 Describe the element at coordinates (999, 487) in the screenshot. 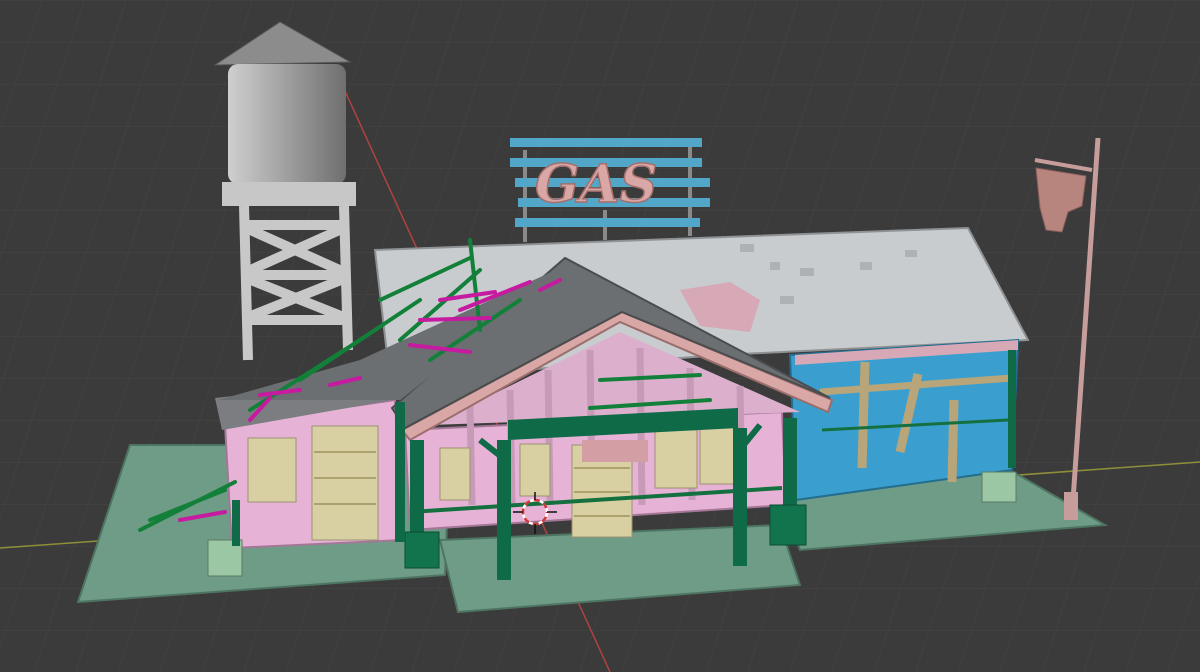

I see `post-base-right` at that location.